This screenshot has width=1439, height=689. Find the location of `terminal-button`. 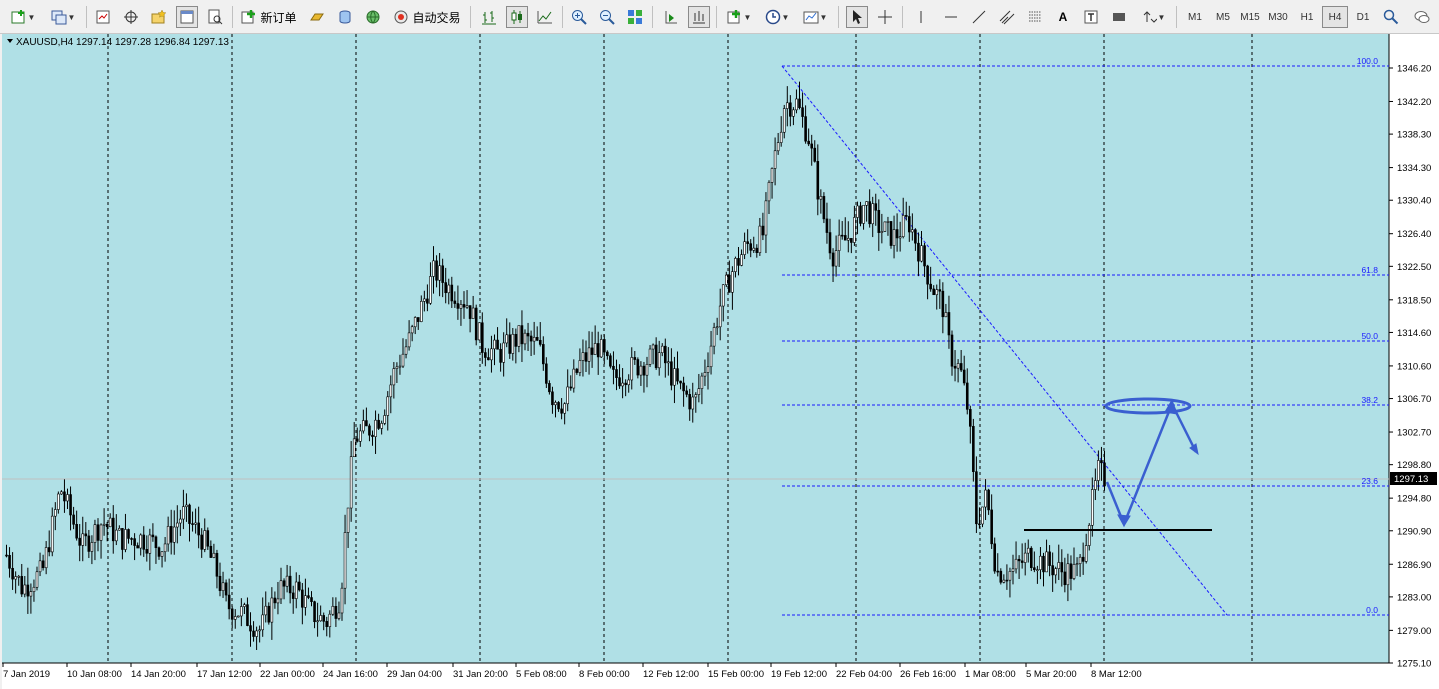

terminal-button is located at coordinates (187, 17).